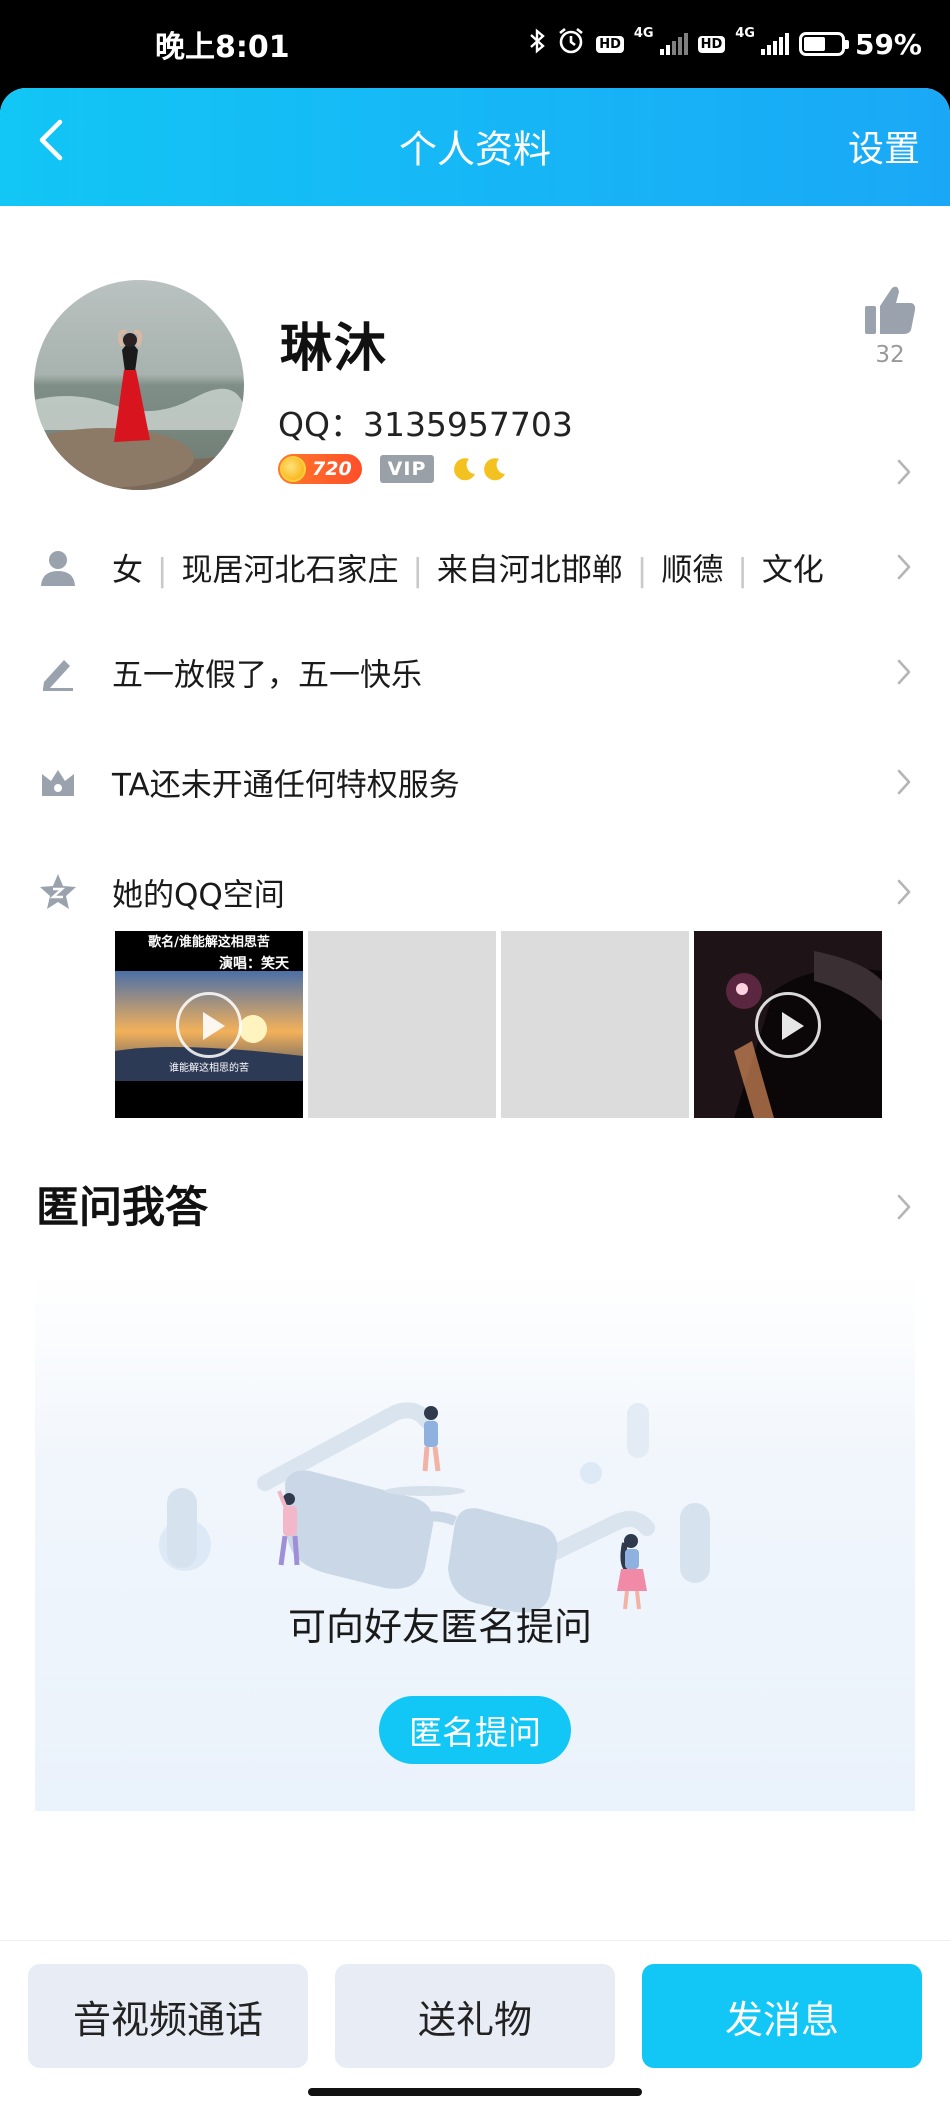 The image size is (950, 2111). Describe the element at coordinates (792, 570) in the screenshot. I see `info-extra: 文化` at that location.